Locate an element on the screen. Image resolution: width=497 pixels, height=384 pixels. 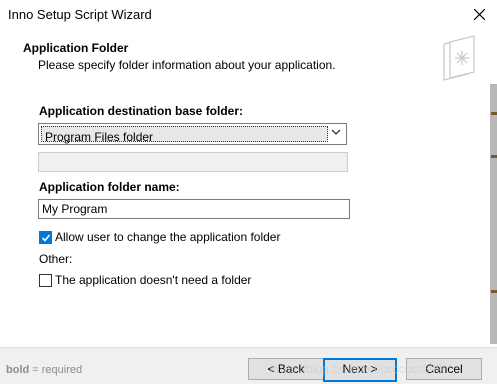
close-icon is located at coordinates (479, 14).